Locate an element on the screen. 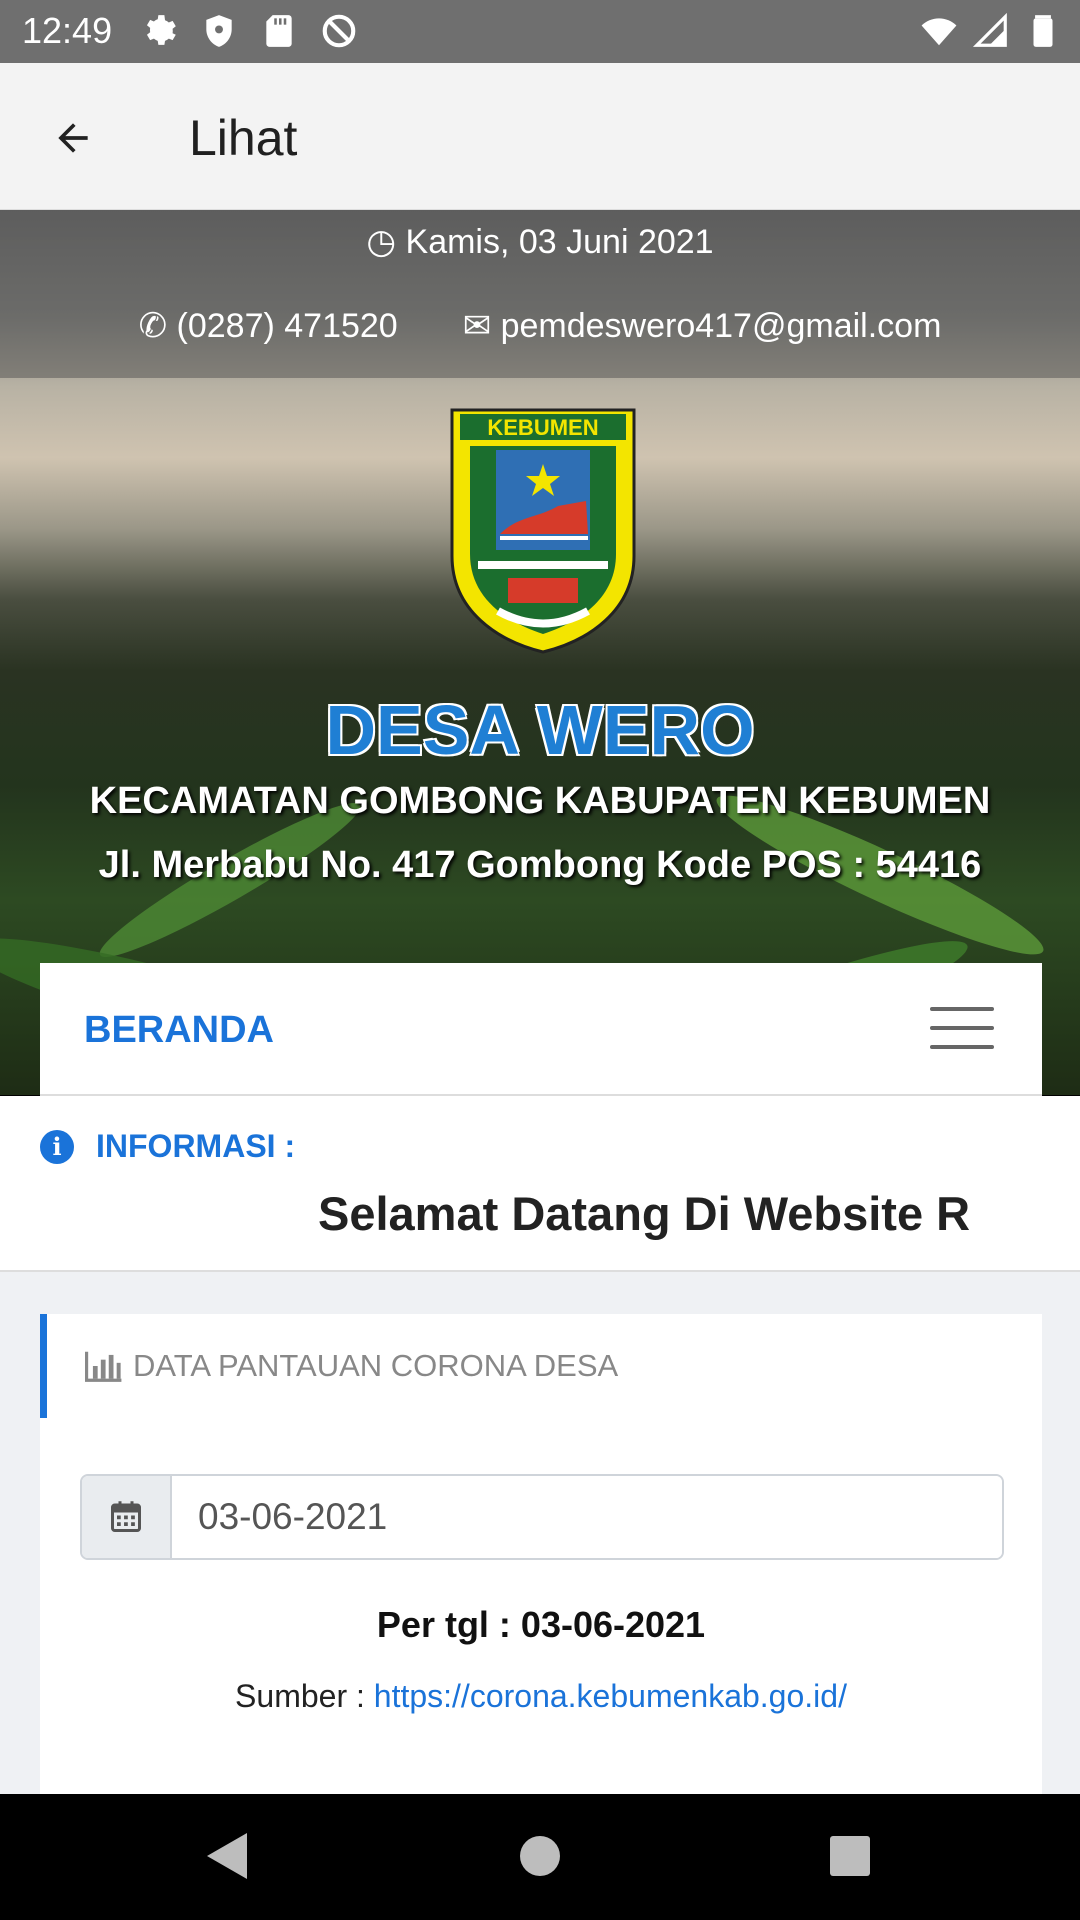 The image size is (1080, 1920). date-picker-group is located at coordinates (542, 1517).